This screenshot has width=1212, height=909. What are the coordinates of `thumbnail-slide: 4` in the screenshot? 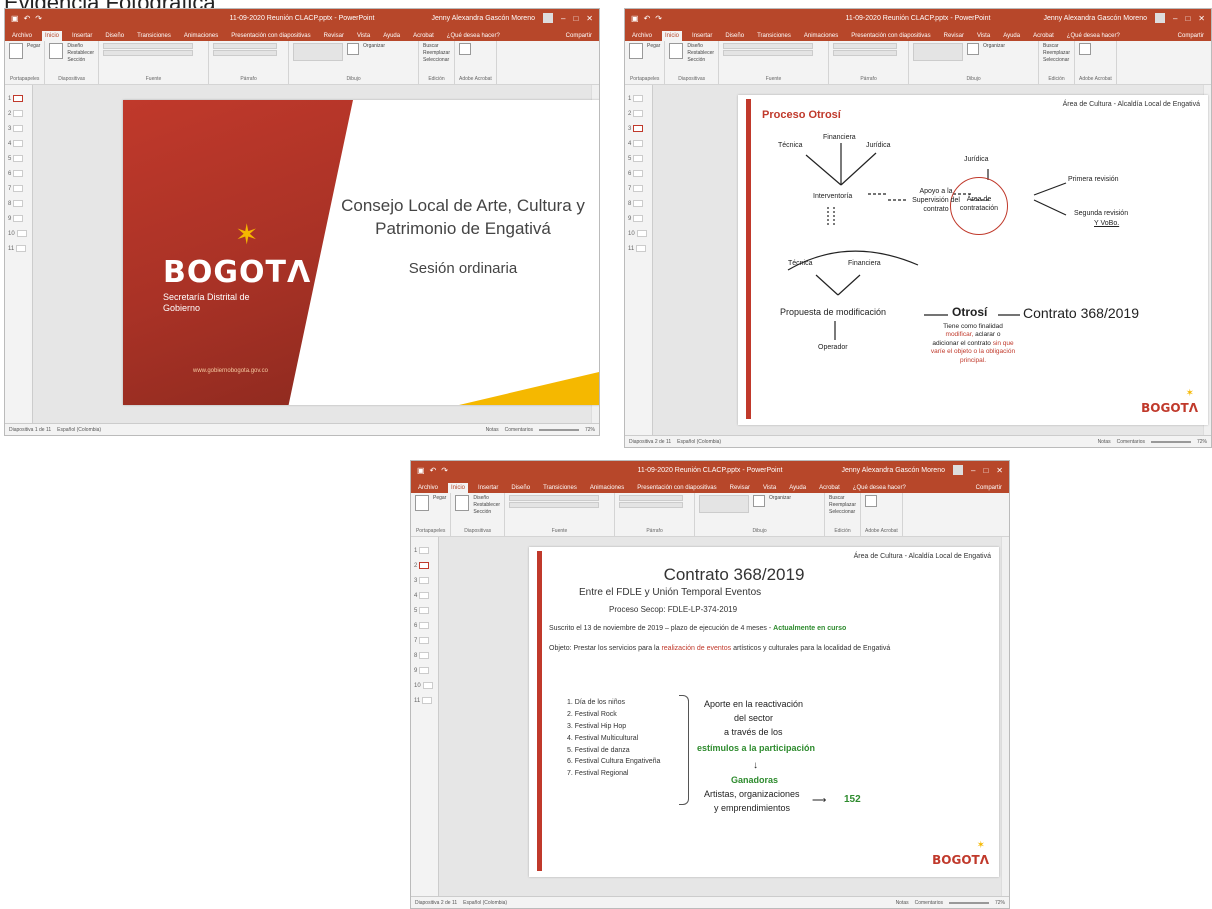 It's located at (18, 143).